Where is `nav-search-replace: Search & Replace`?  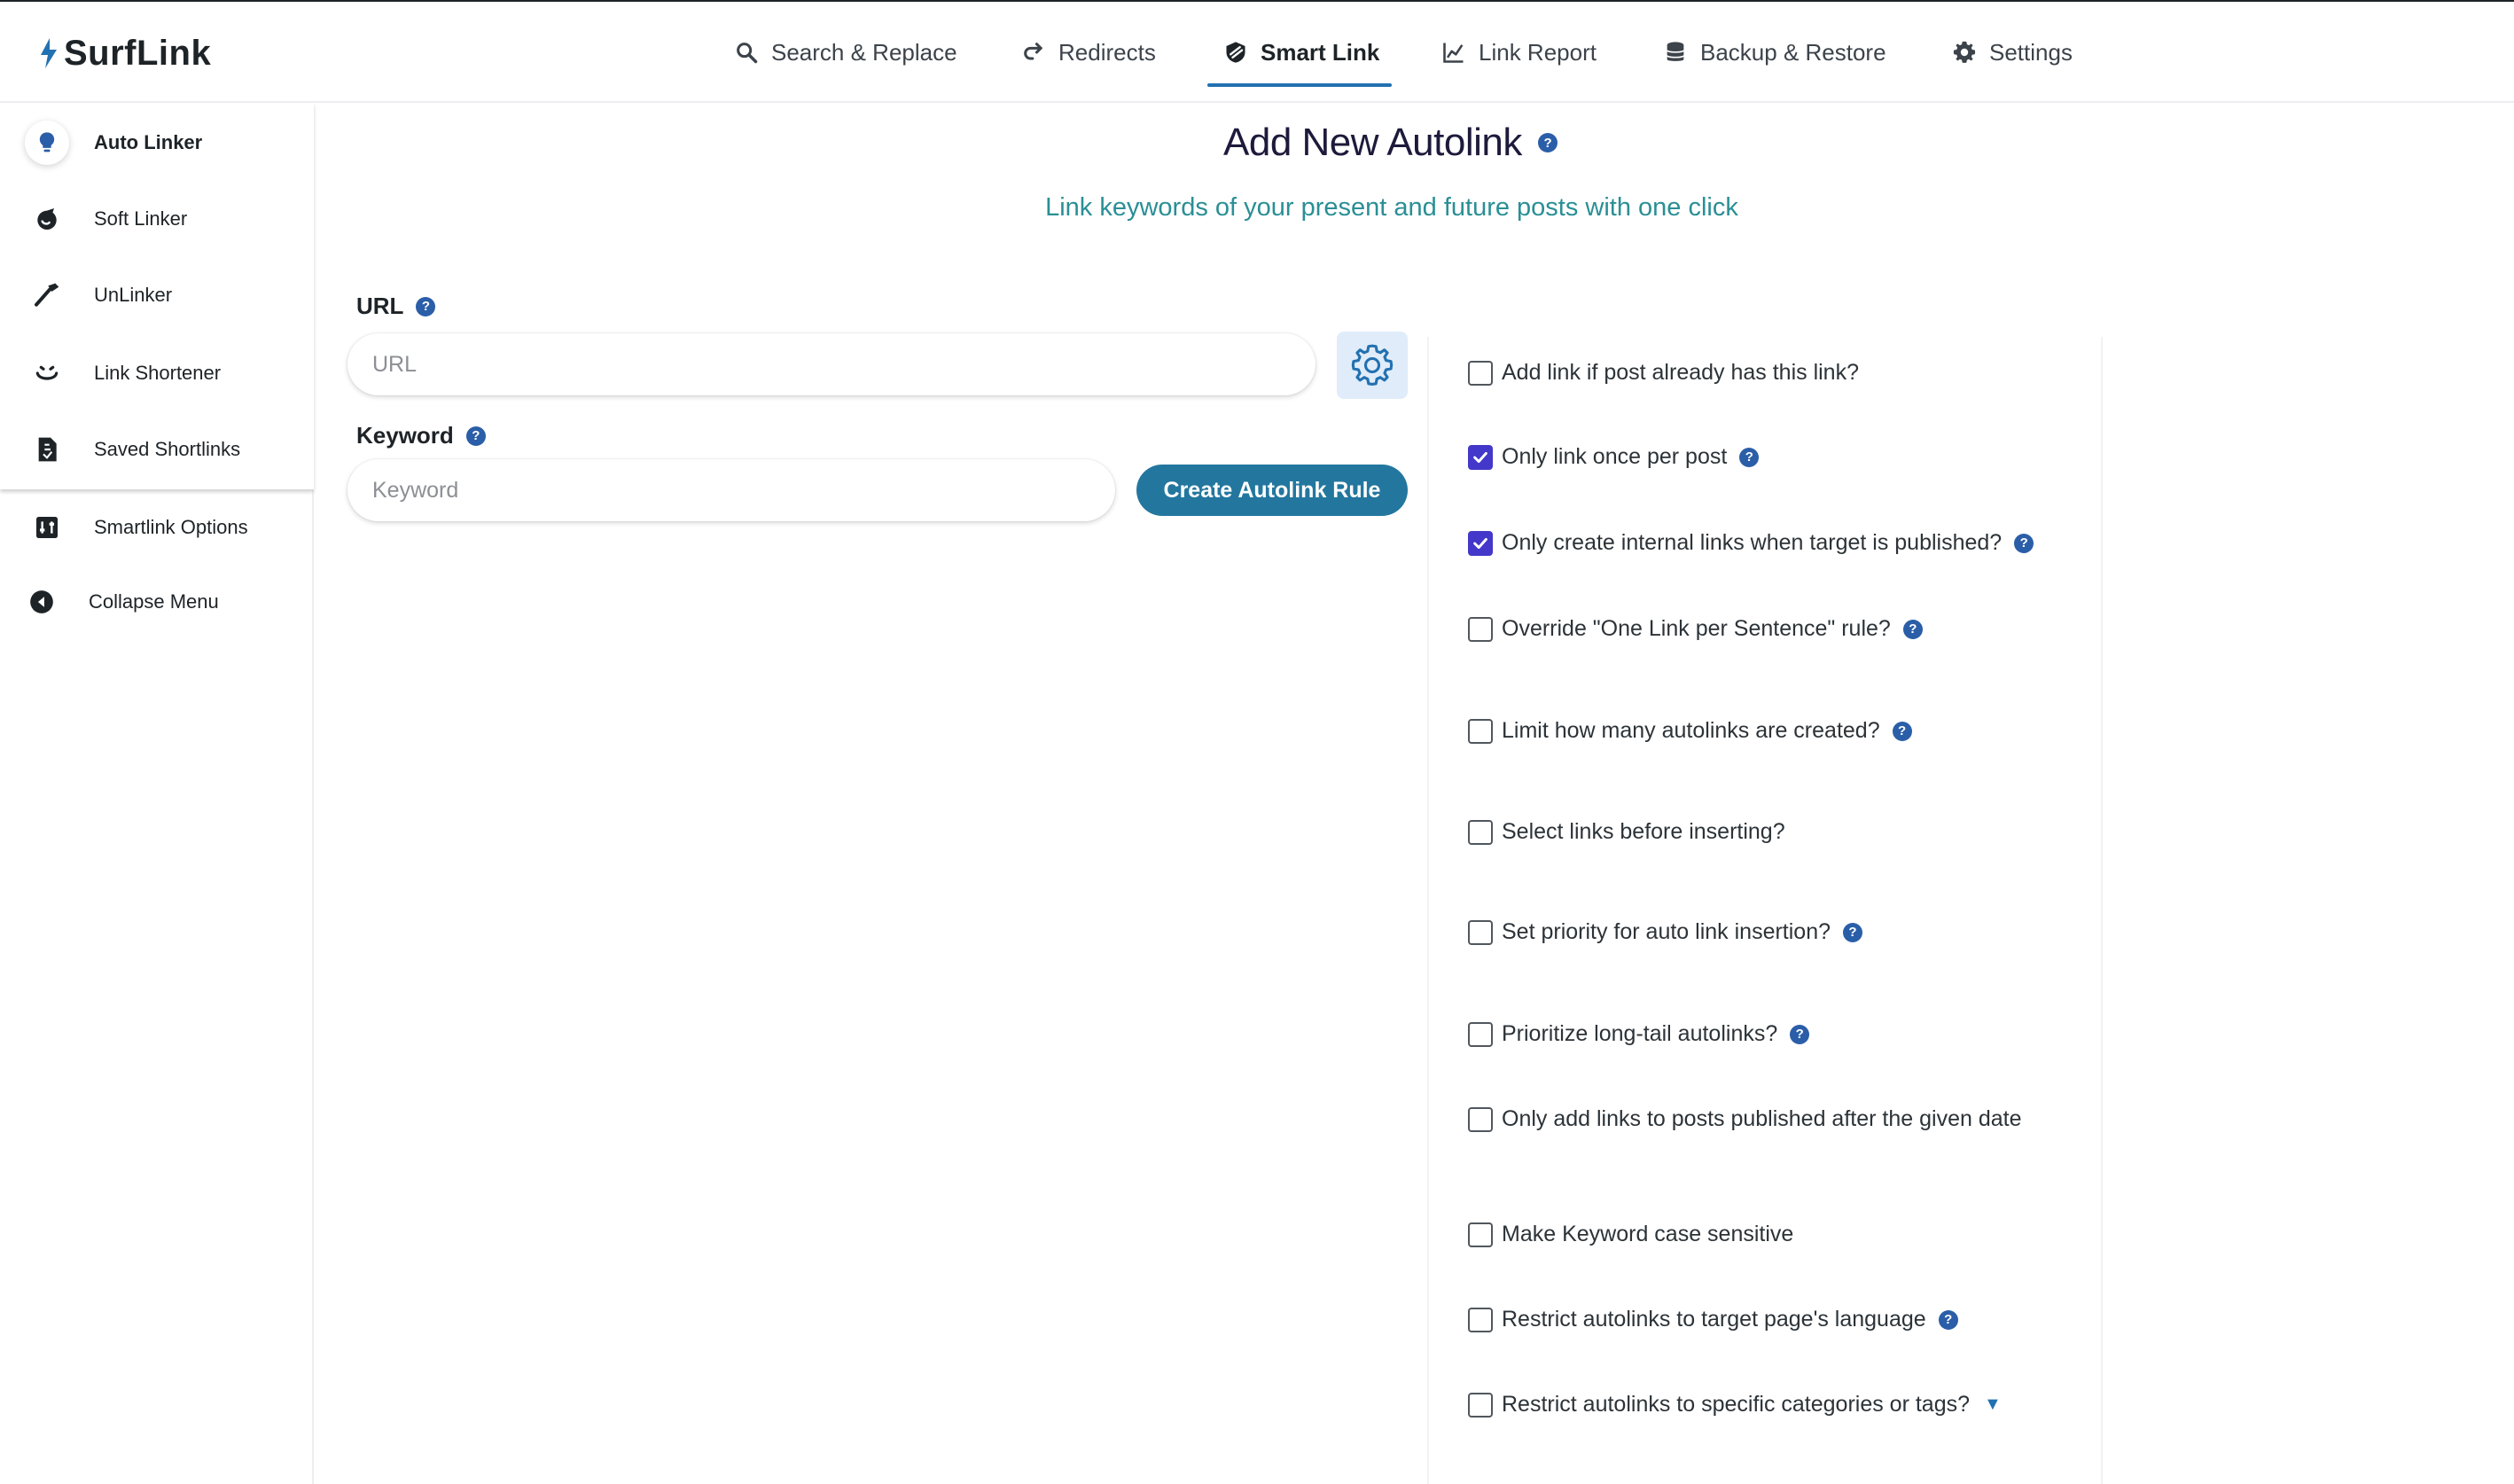
nav-search-replace: Search & Replace is located at coordinates (846, 52).